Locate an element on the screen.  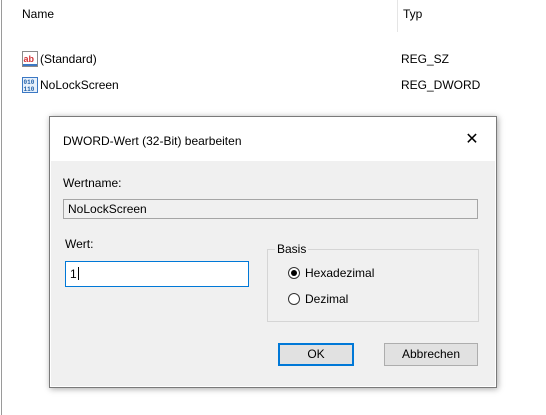
svg-text: ab is located at coordinates (29, 59).